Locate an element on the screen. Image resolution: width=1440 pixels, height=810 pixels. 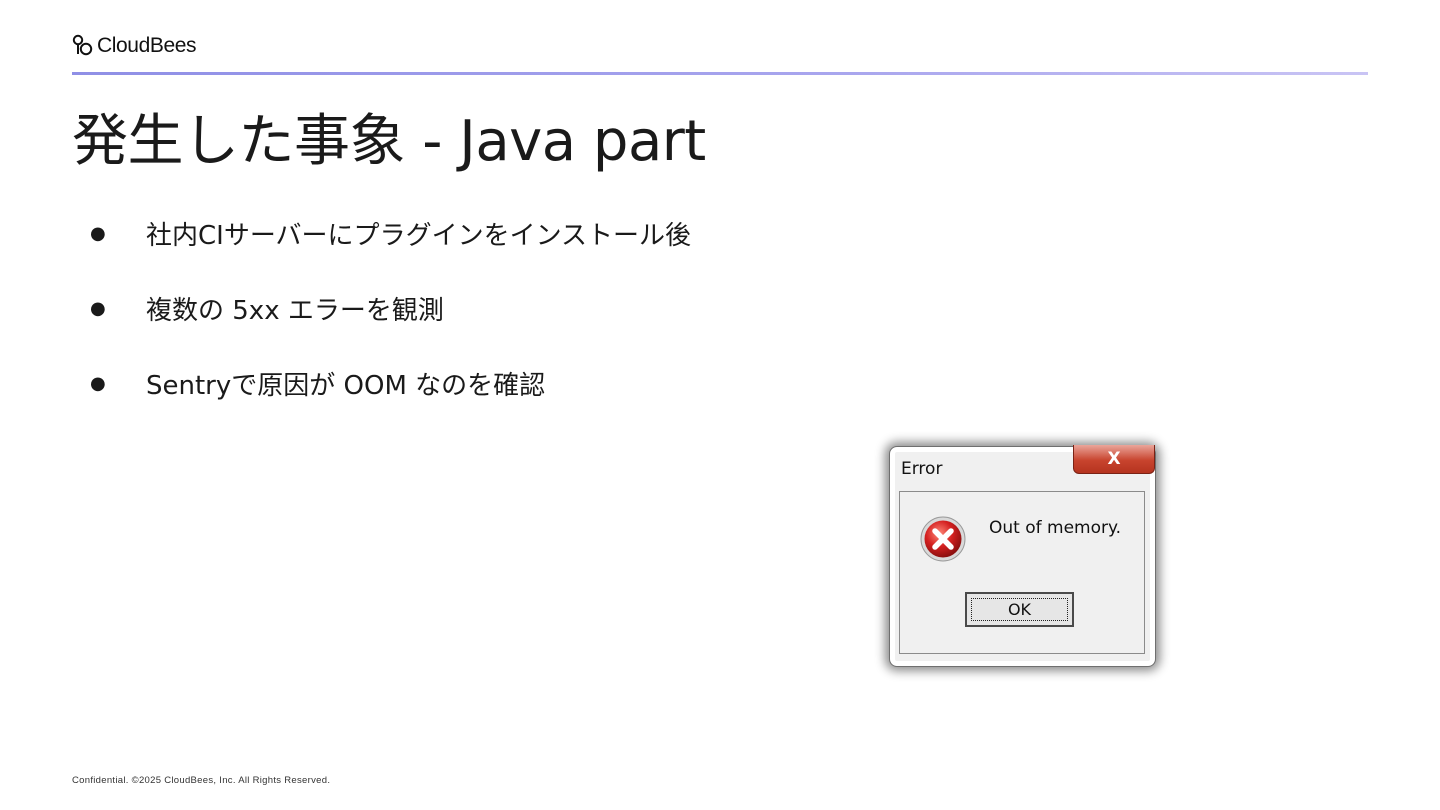
bullet-text: 社内CIサーバーにプラグインをインストール後 is located at coordinates (419, 236).